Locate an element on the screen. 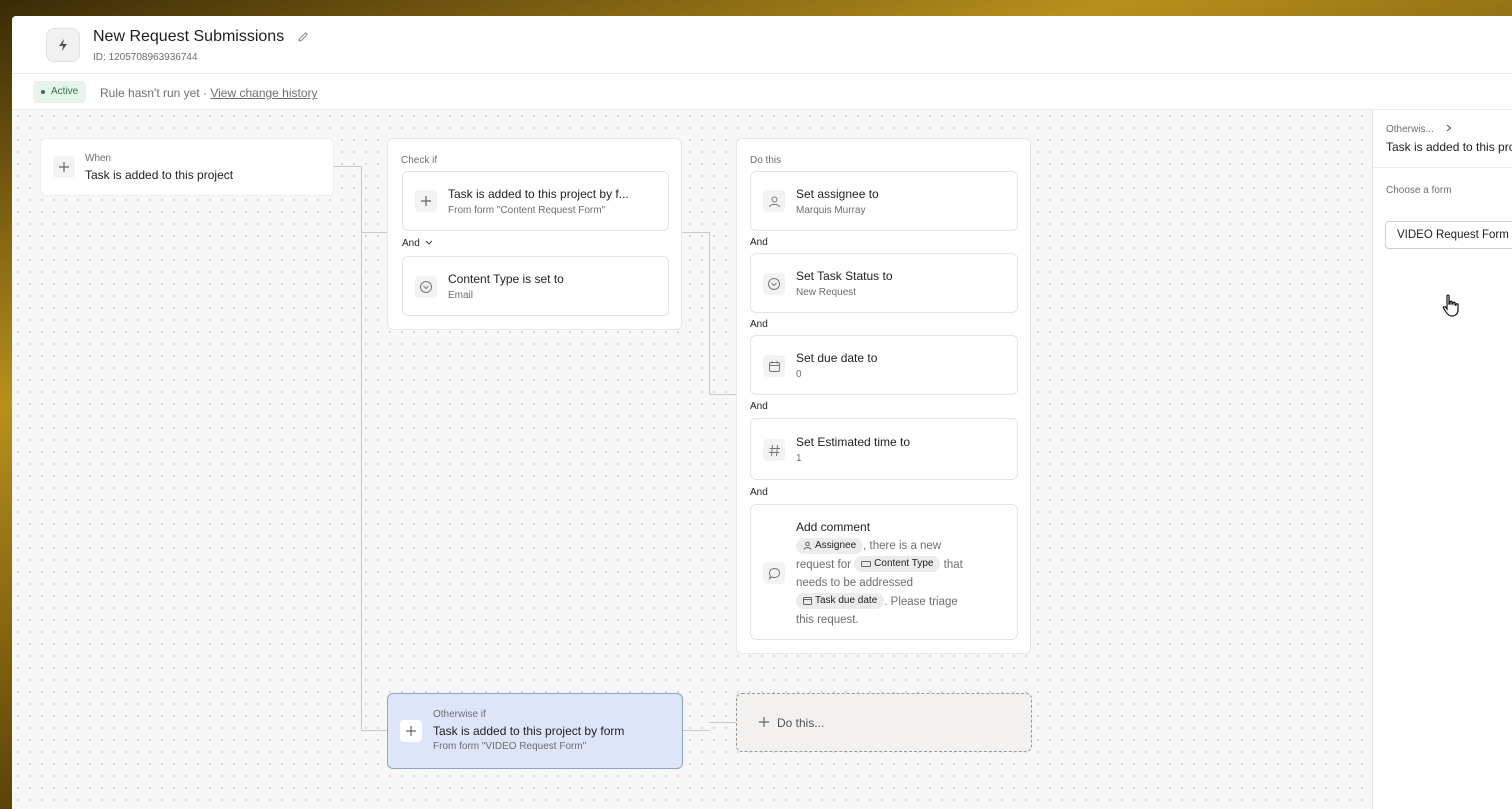  task-due-date-chip: Task due date is located at coordinates (840, 601).